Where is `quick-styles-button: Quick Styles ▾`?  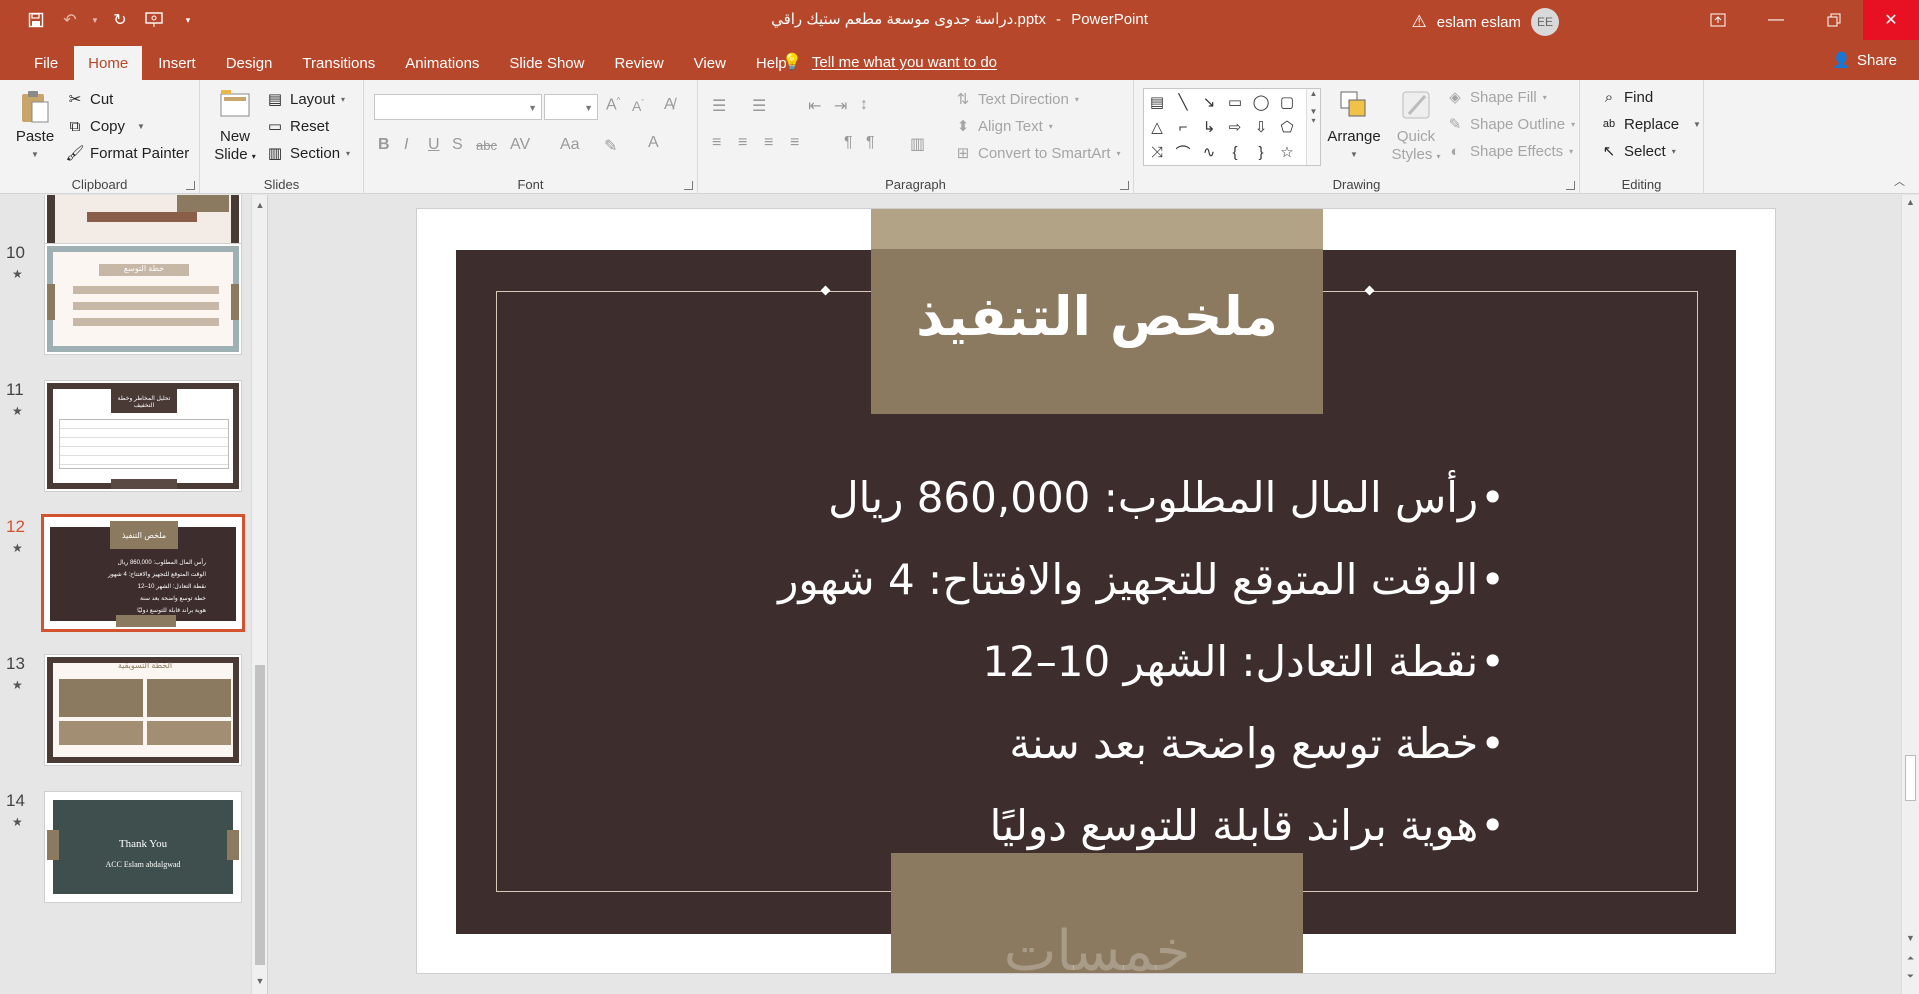 quick-styles-button: Quick Styles ▾ is located at coordinates (1416, 127).